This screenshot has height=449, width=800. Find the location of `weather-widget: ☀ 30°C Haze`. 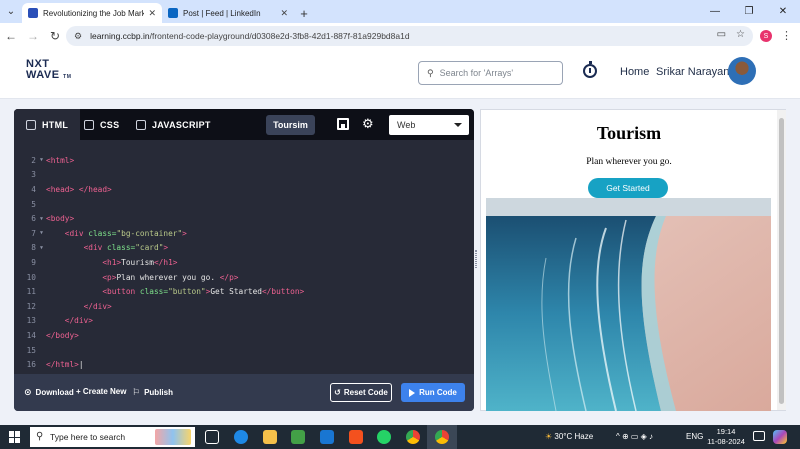

weather-widget: ☀ 30°C Haze is located at coordinates (569, 436).